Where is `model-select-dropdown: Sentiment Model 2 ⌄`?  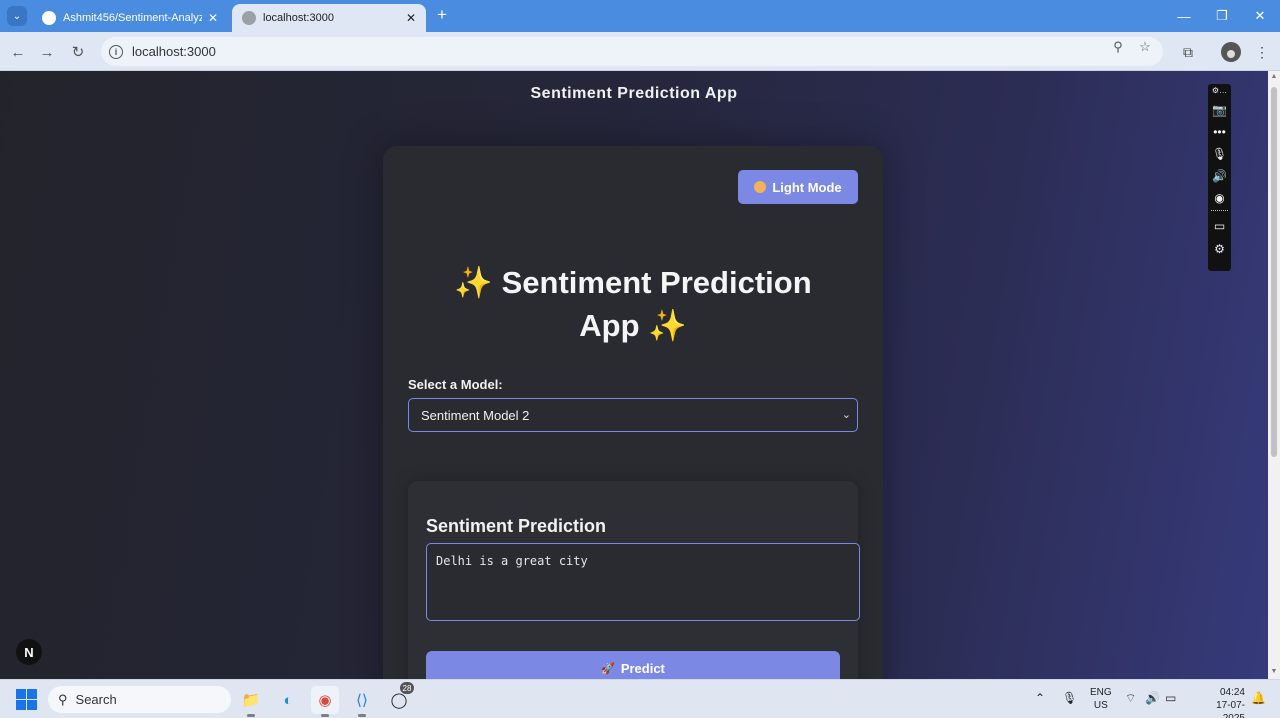
model-select-dropdown: Sentiment Model 2 ⌄ is located at coordinates (633, 415).